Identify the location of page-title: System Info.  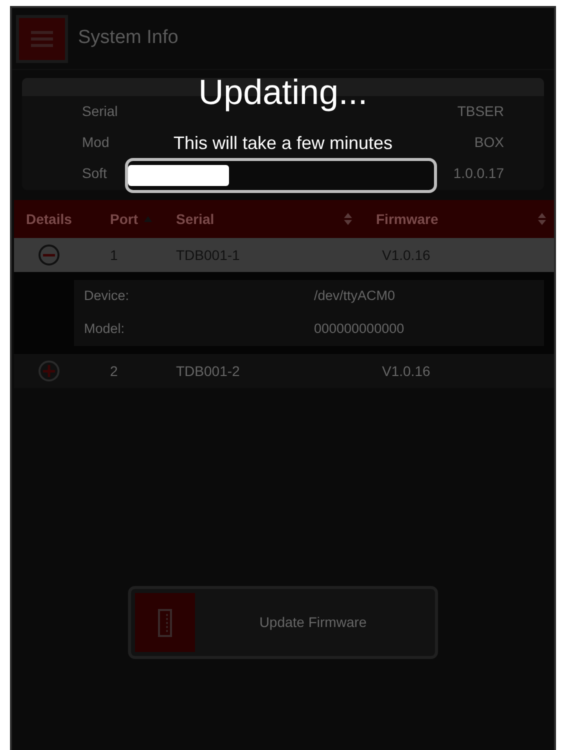
(128, 38).